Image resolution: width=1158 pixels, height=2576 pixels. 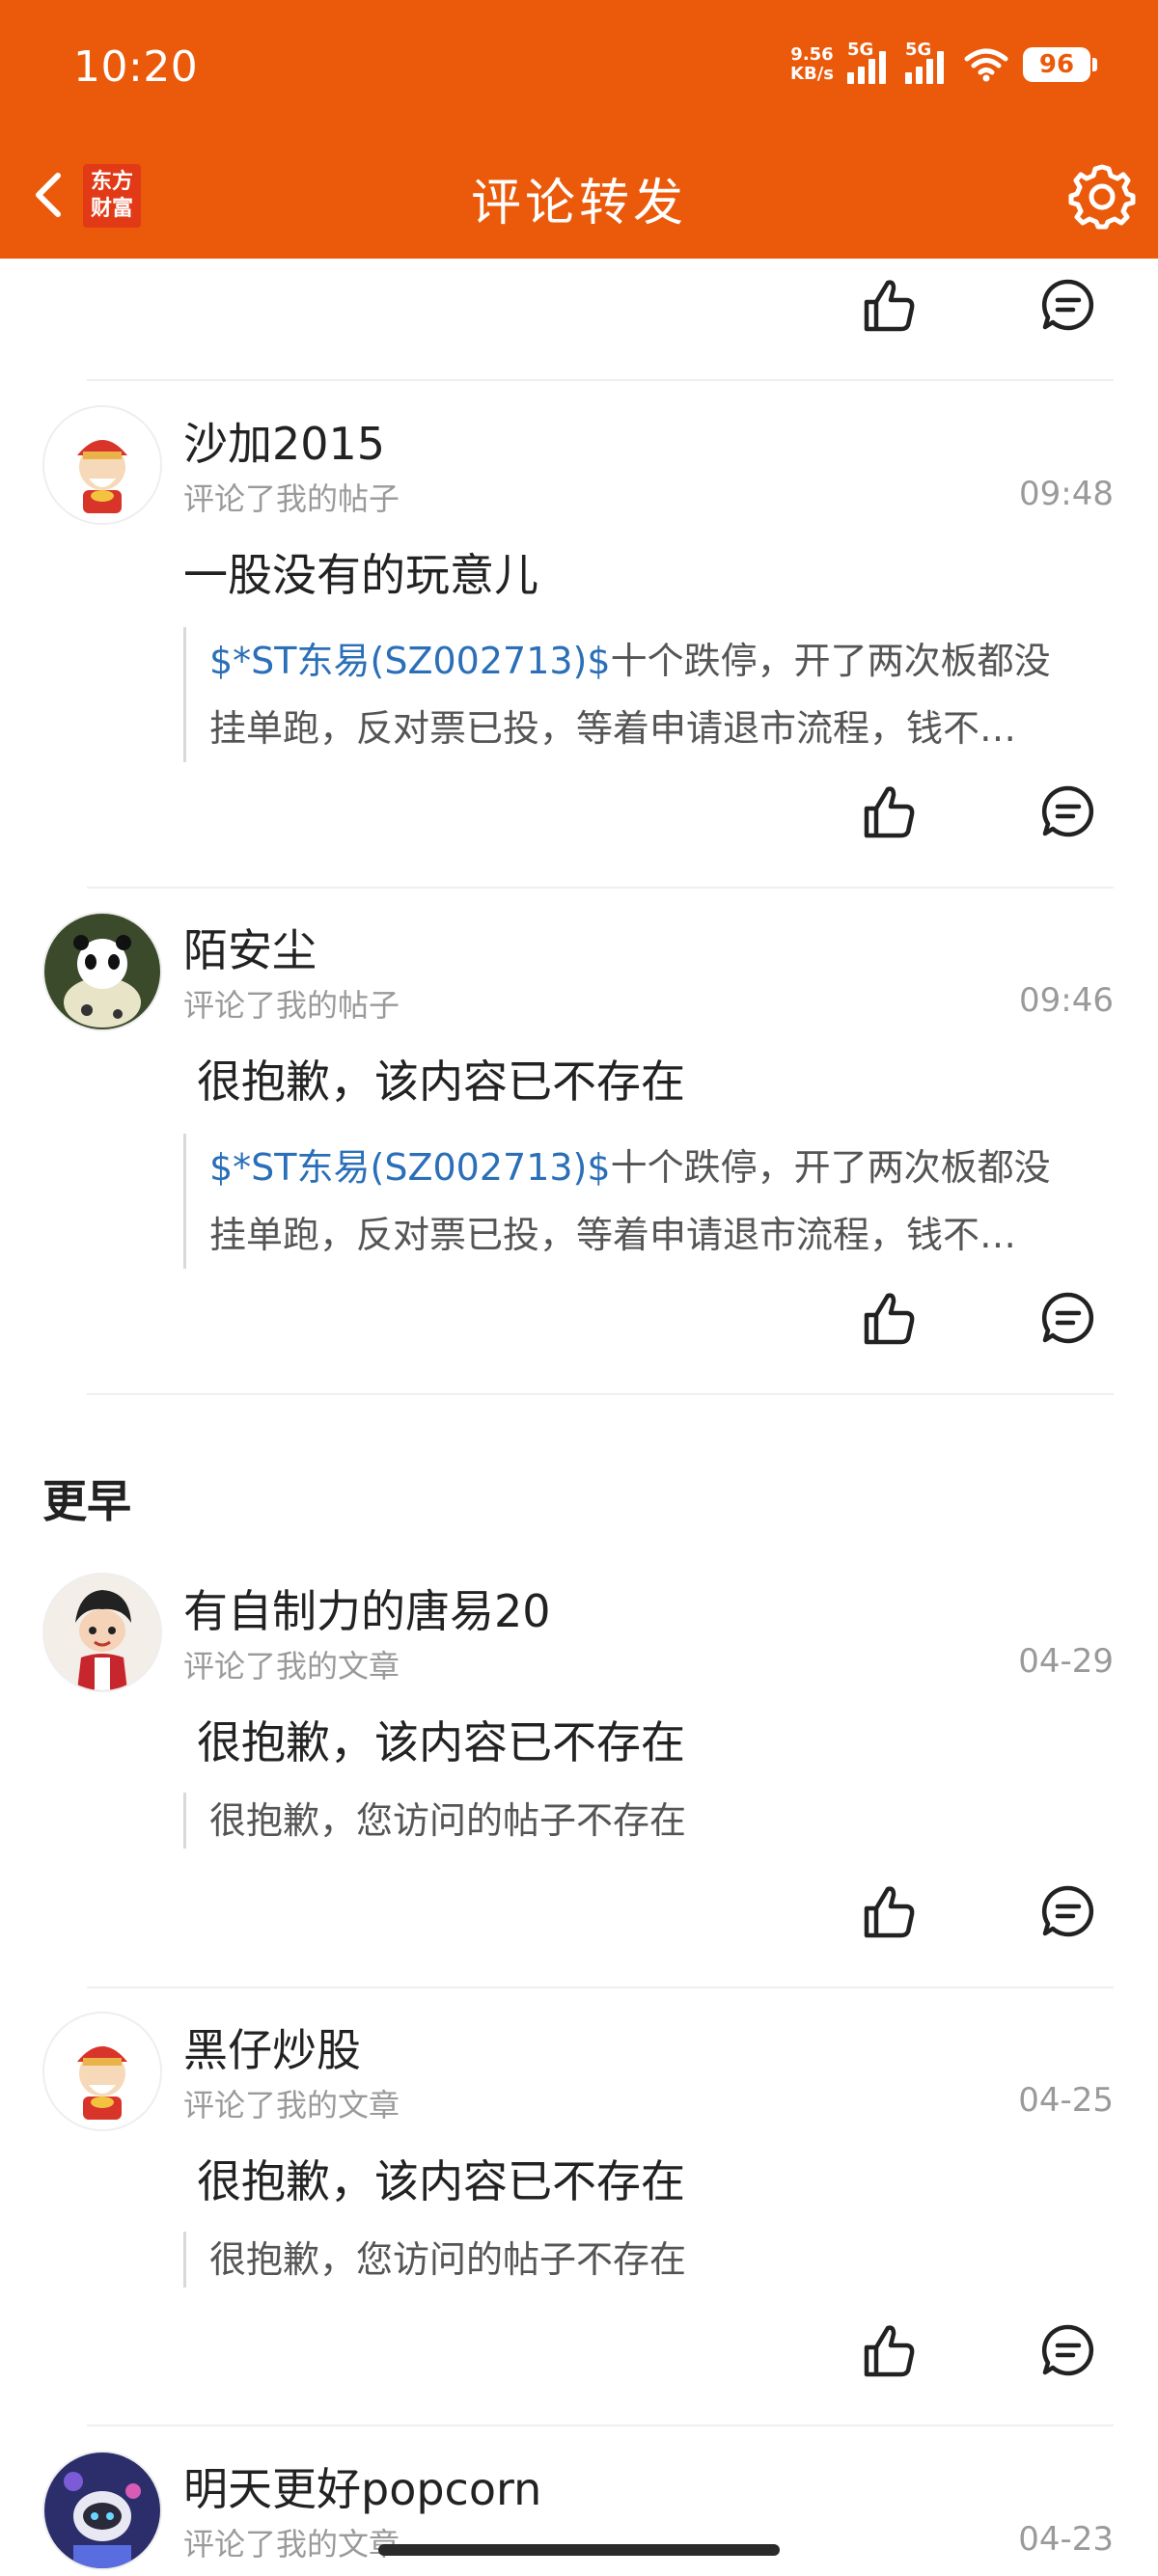 What do you see at coordinates (86, 1501) in the screenshot?
I see `section-title-earlier: 更早` at bounding box center [86, 1501].